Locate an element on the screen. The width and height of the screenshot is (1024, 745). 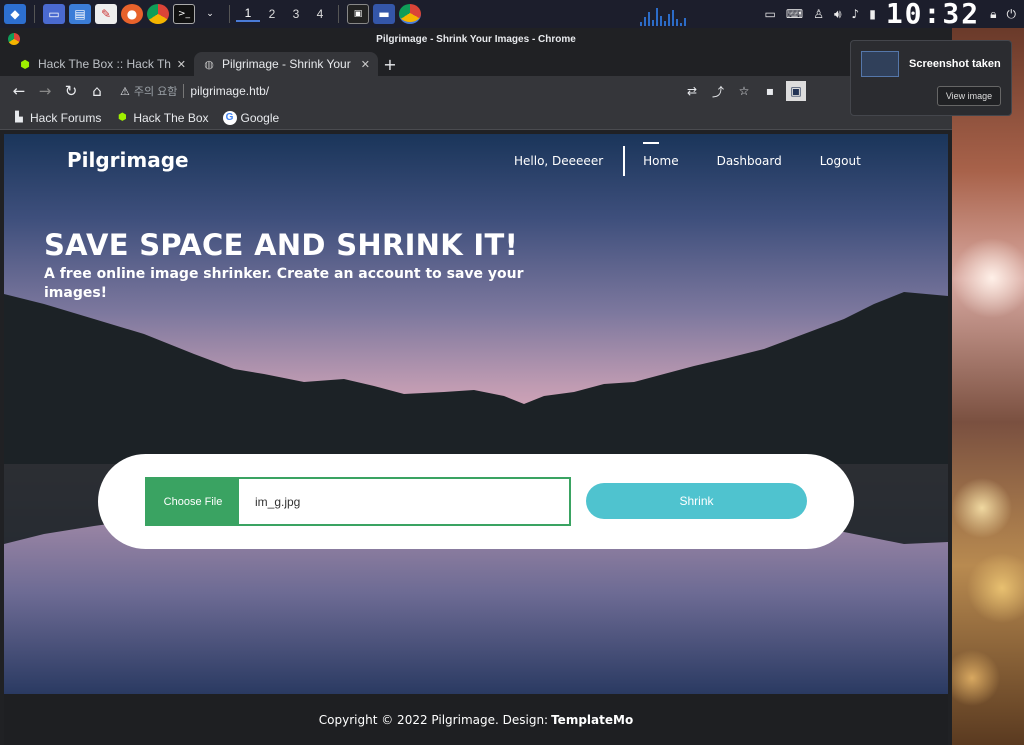
workspace-1: 1 is located at coordinates (248, 14).